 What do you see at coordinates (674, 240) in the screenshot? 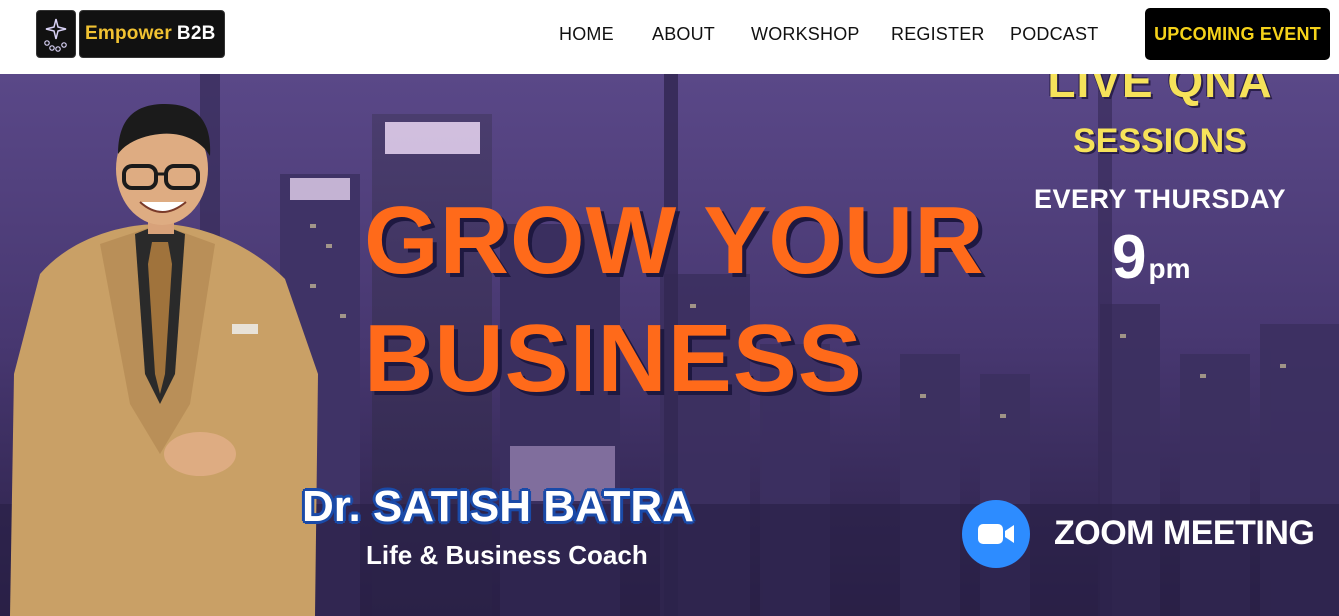
I see `headline-line-1: GROW YOUR` at bounding box center [674, 240].